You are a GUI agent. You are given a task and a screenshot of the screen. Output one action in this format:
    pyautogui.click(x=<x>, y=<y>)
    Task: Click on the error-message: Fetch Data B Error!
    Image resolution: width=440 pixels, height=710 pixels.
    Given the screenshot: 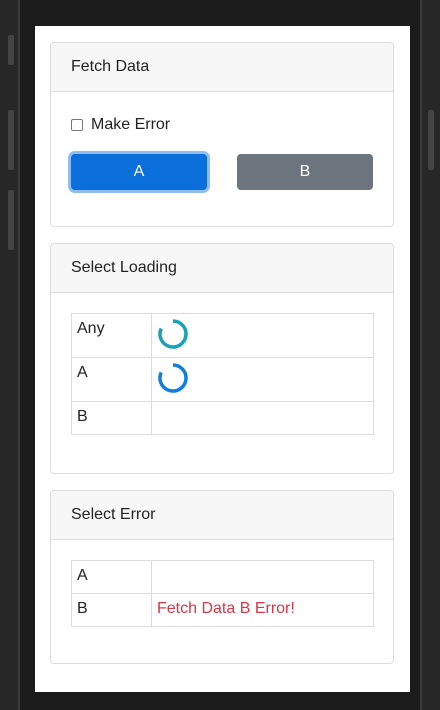 What is the action you would take?
    pyautogui.click(x=262, y=610)
    